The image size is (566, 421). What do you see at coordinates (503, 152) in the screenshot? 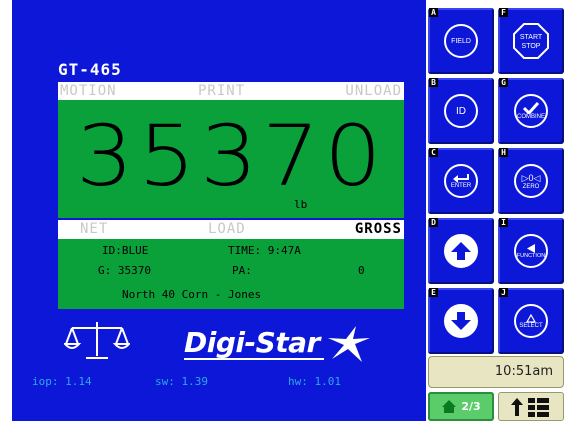
I see `key-letter: H` at bounding box center [503, 152].